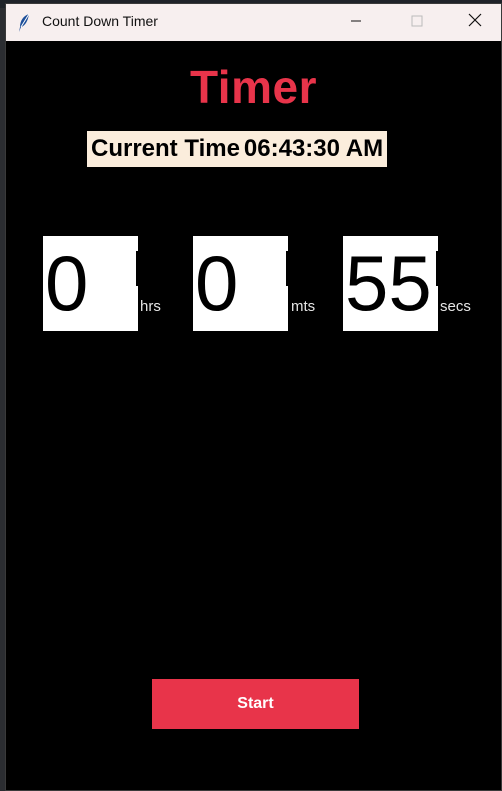 The image size is (502, 791). I want to click on hours-unit-label: hrs, so click(150, 306).